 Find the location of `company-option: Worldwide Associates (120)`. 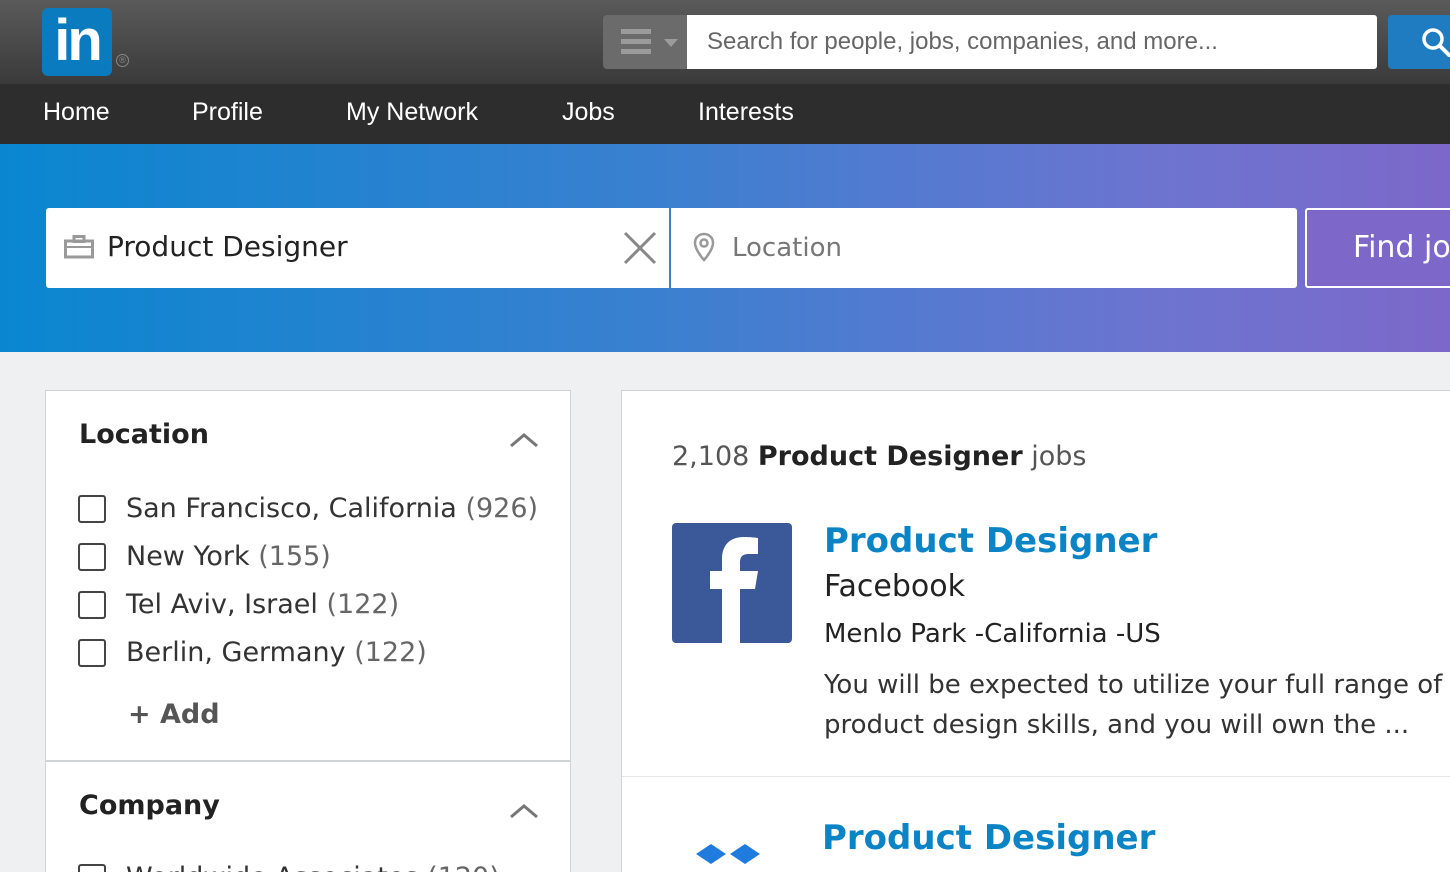

company-option: Worldwide Associates (120) is located at coordinates (313, 866).